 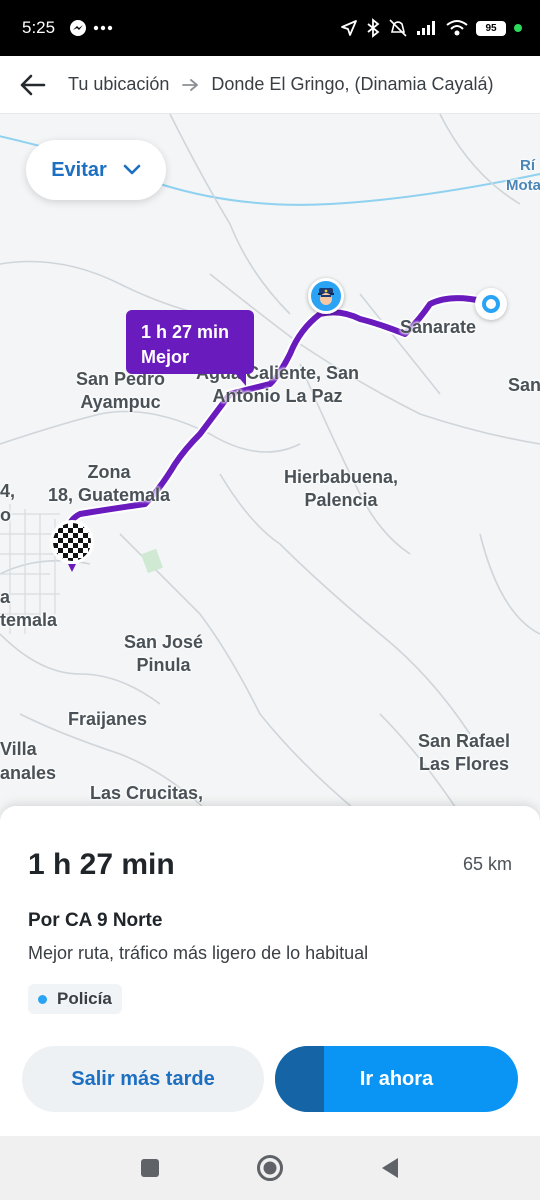 What do you see at coordinates (5, 597) in the screenshot?
I see `map-label-edge-a: a` at bounding box center [5, 597].